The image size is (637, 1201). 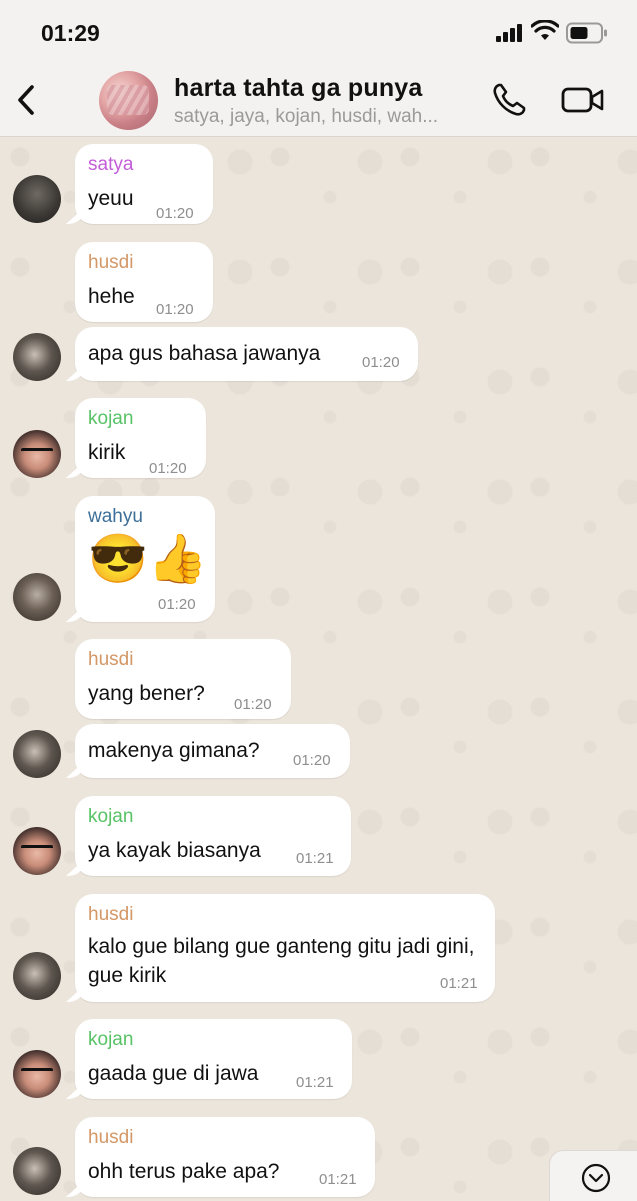 What do you see at coordinates (111, 198) in the screenshot?
I see `message-text: yeuu` at bounding box center [111, 198].